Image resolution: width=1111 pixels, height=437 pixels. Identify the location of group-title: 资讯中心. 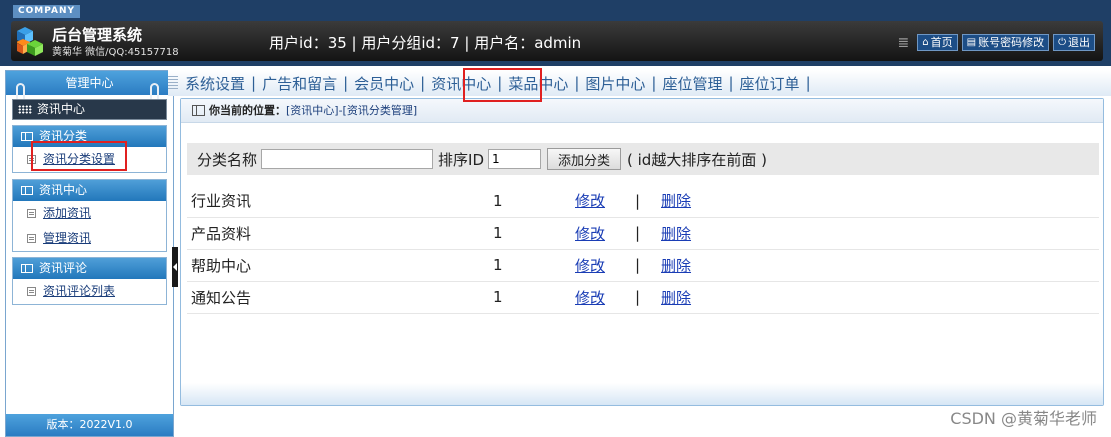
(89, 190).